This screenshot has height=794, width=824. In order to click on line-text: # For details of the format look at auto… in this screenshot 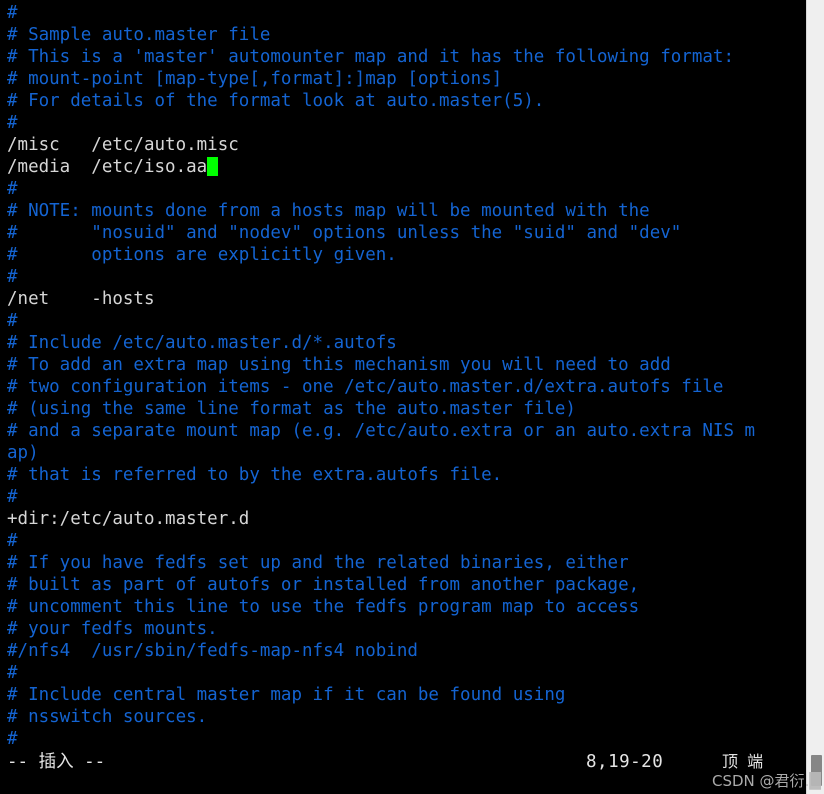, I will do `click(276, 101)`.